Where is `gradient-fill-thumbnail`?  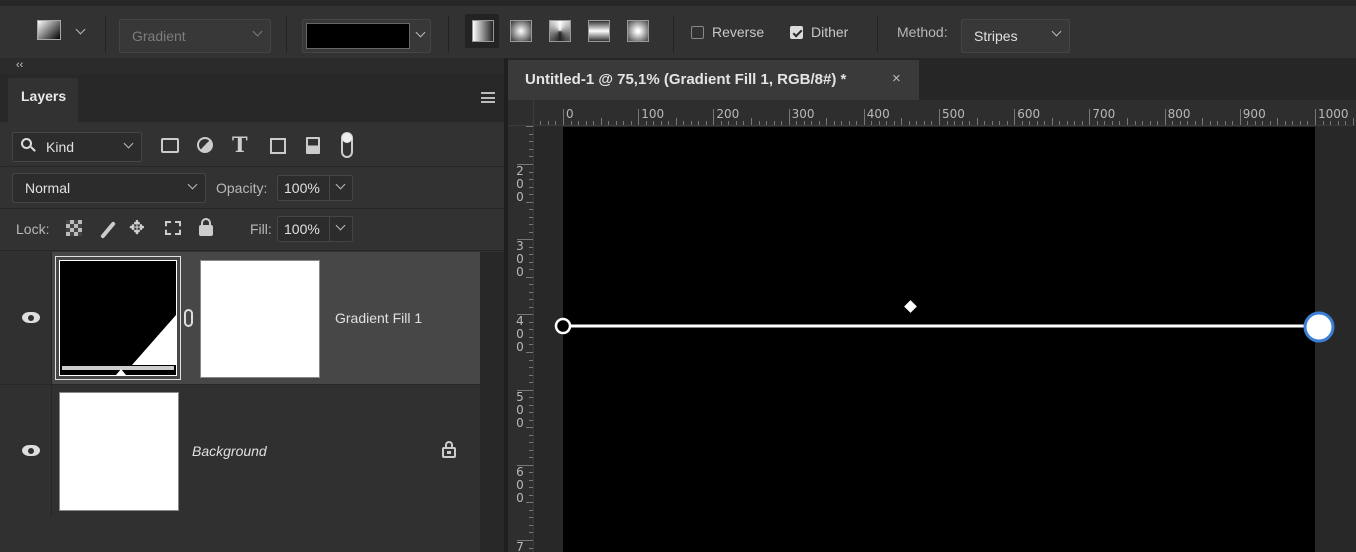
gradient-fill-thumbnail is located at coordinates (118, 318).